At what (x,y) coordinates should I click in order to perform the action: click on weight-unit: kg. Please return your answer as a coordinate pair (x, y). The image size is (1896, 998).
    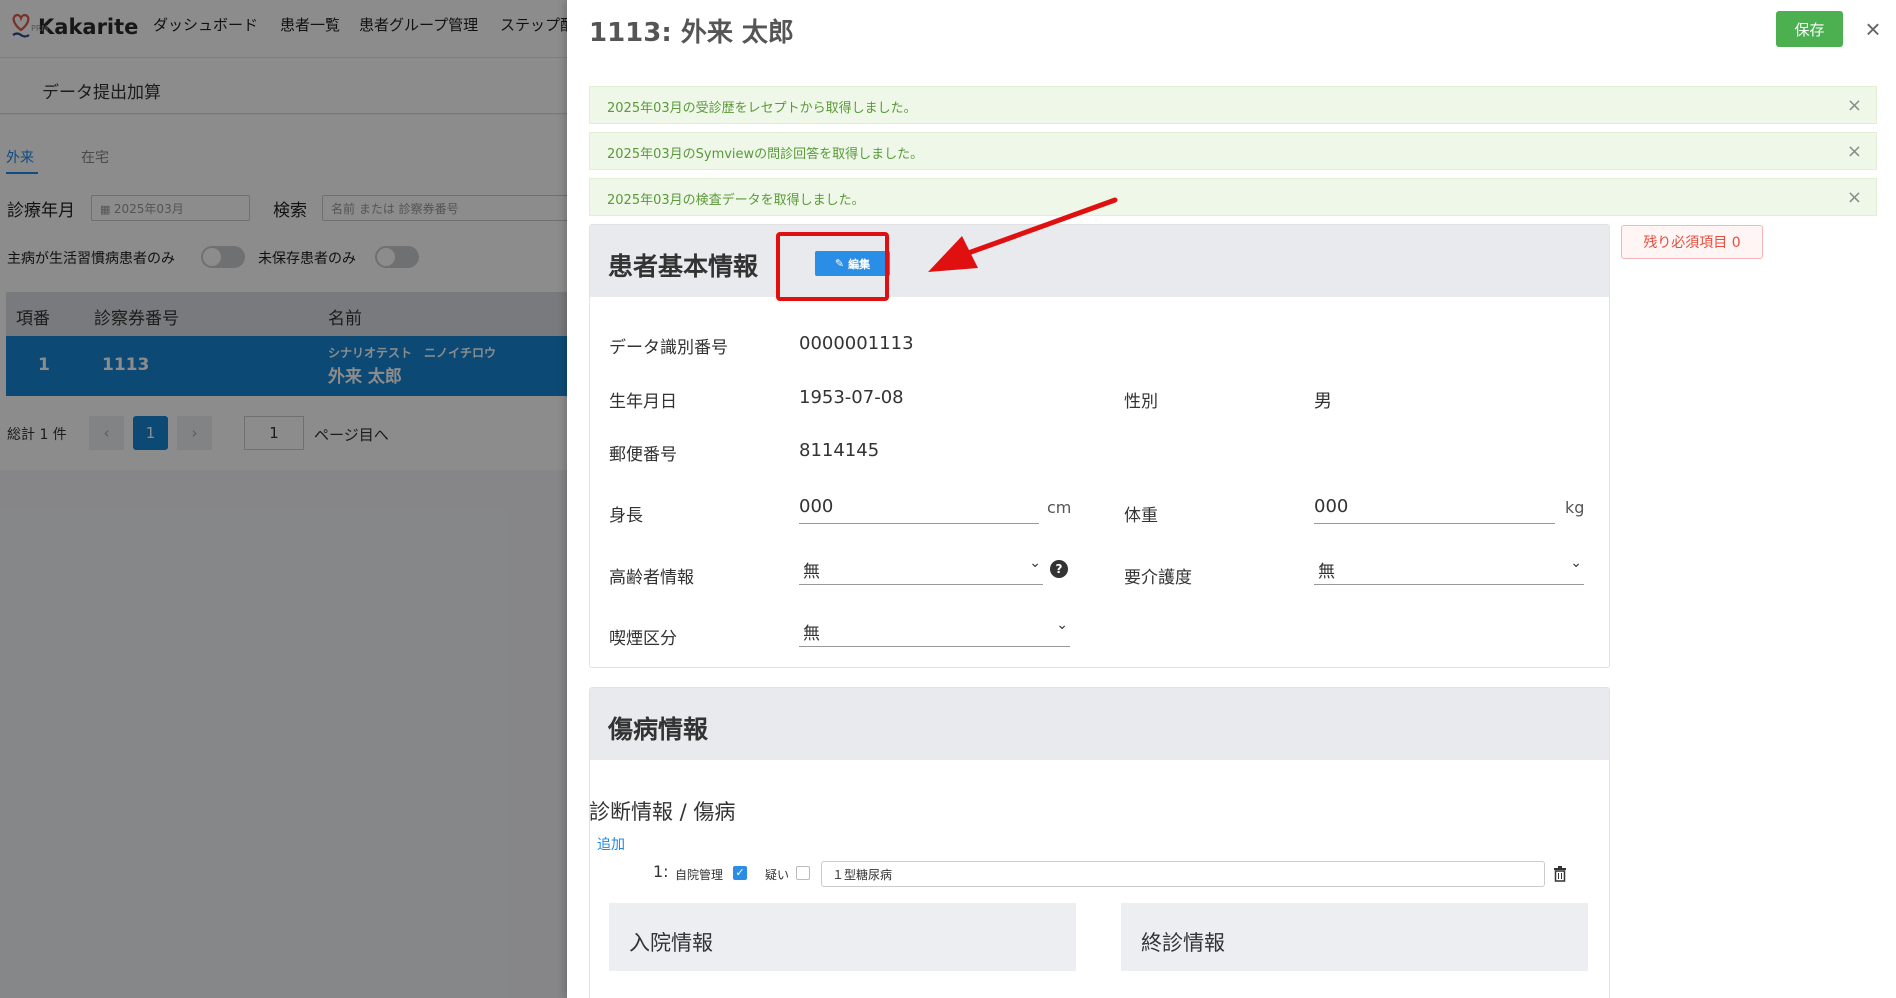
    Looking at the image, I should click on (1575, 507).